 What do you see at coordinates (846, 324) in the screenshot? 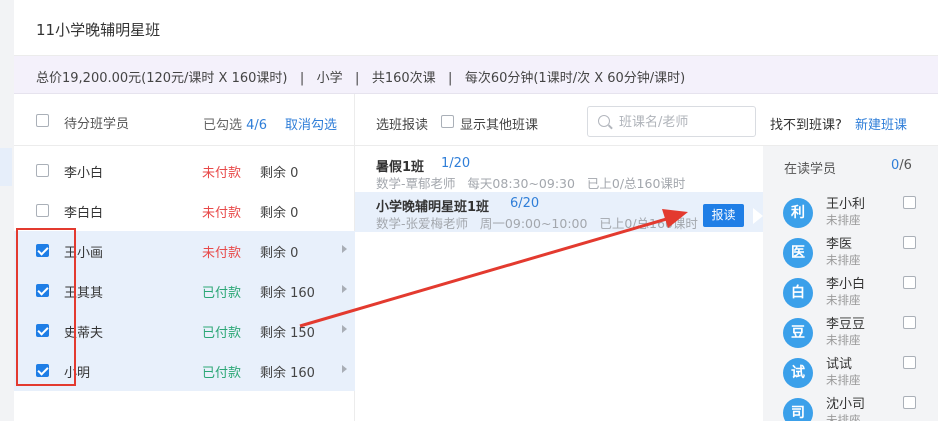
I see `enrolled-name: 李豆豆` at bounding box center [846, 324].